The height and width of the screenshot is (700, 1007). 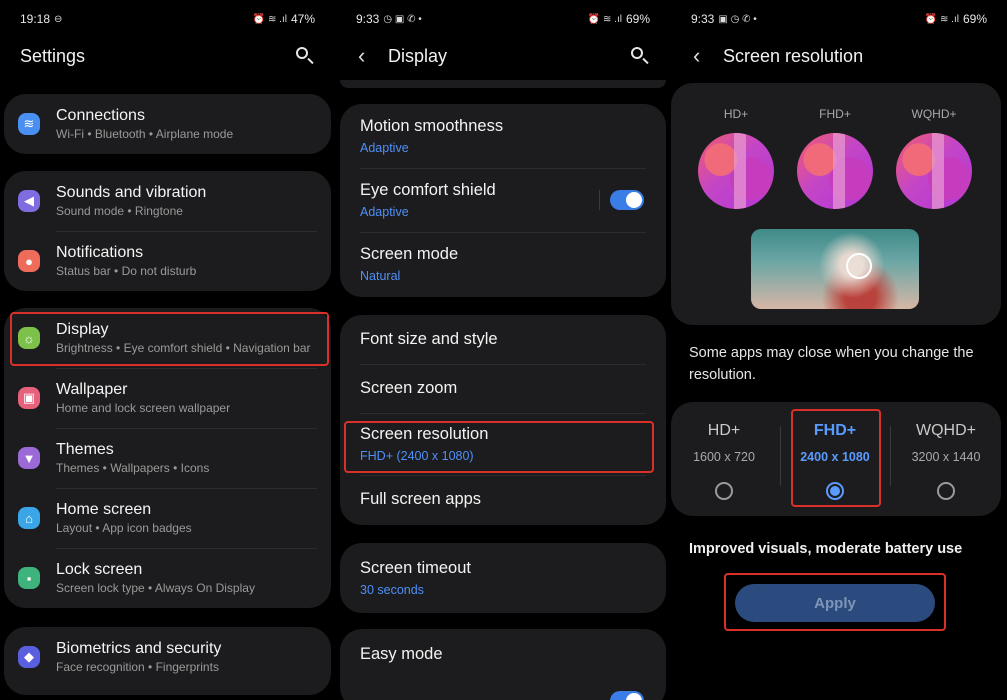 What do you see at coordinates (29, 201) in the screenshot?
I see `speaker-icon: ◀` at bounding box center [29, 201].